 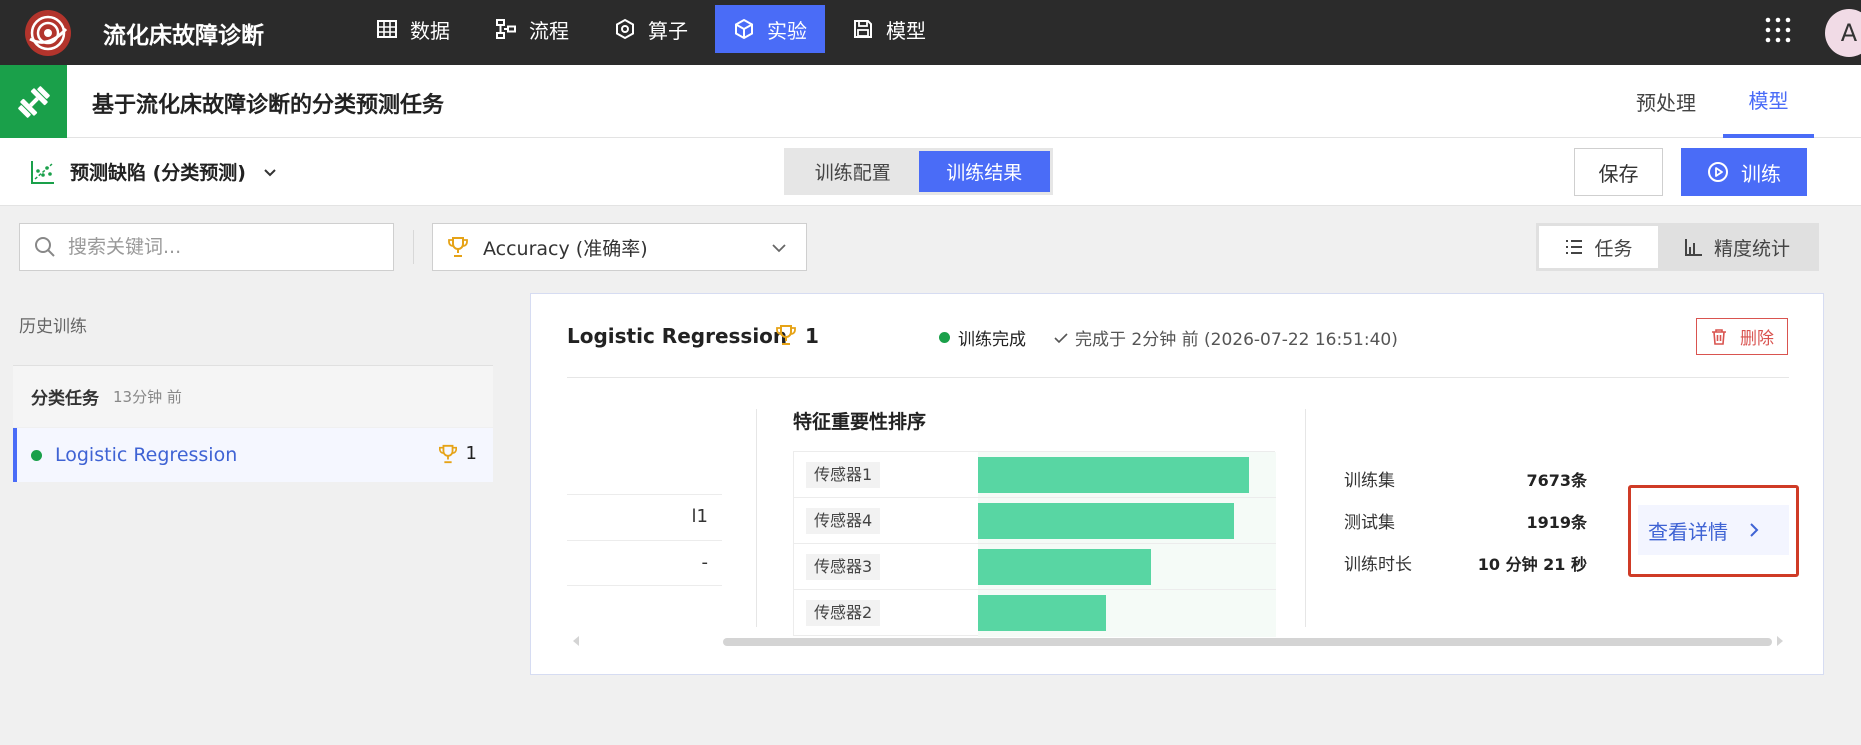 I want to click on nav-item-model: 模型, so click(x=889, y=29).